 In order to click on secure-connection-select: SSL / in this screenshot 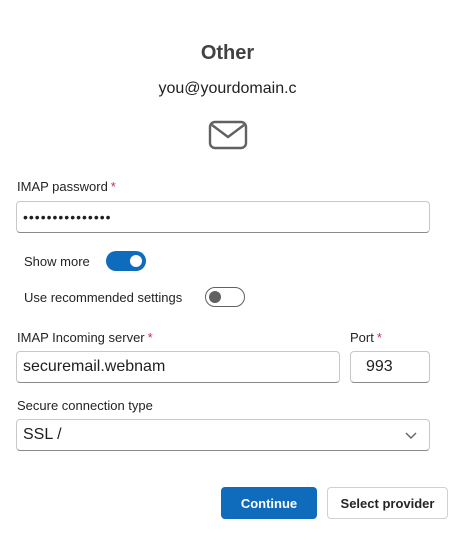, I will do `click(223, 435)`.